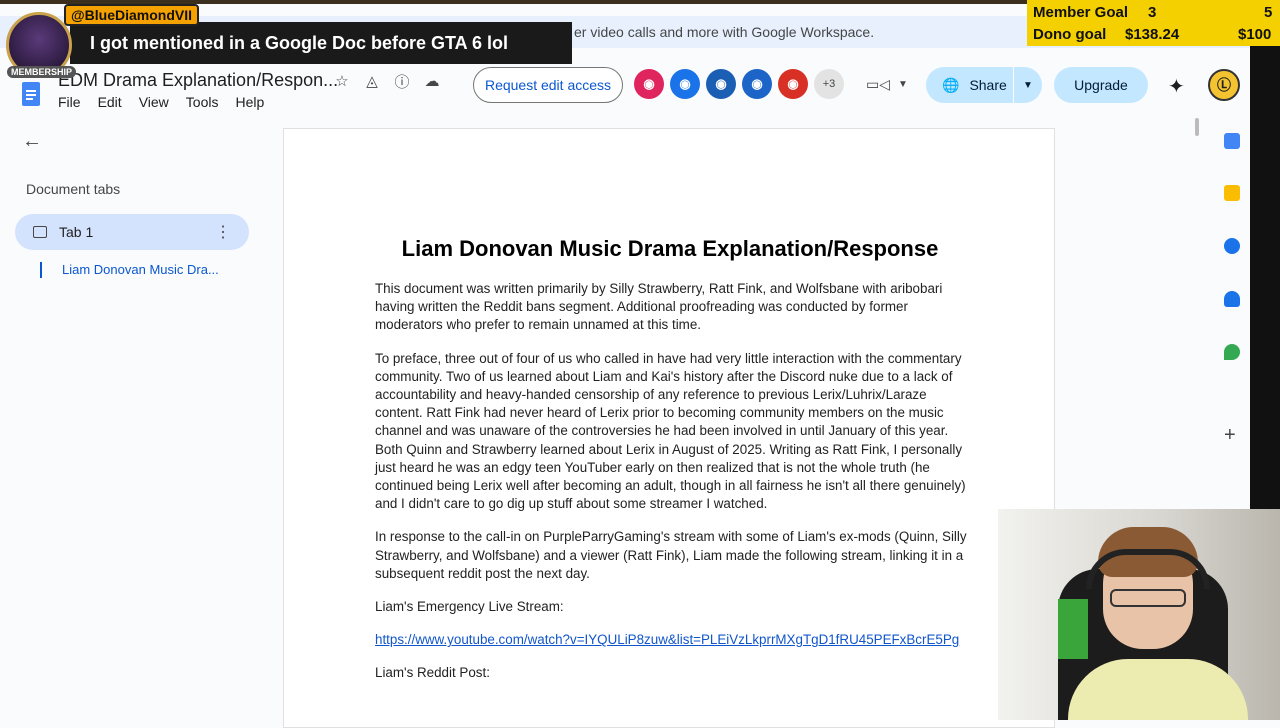  What do you see at coordinates (1232, 141) in the screenshot?
I see `calendar-icon` at bounding box center [1232, 141].